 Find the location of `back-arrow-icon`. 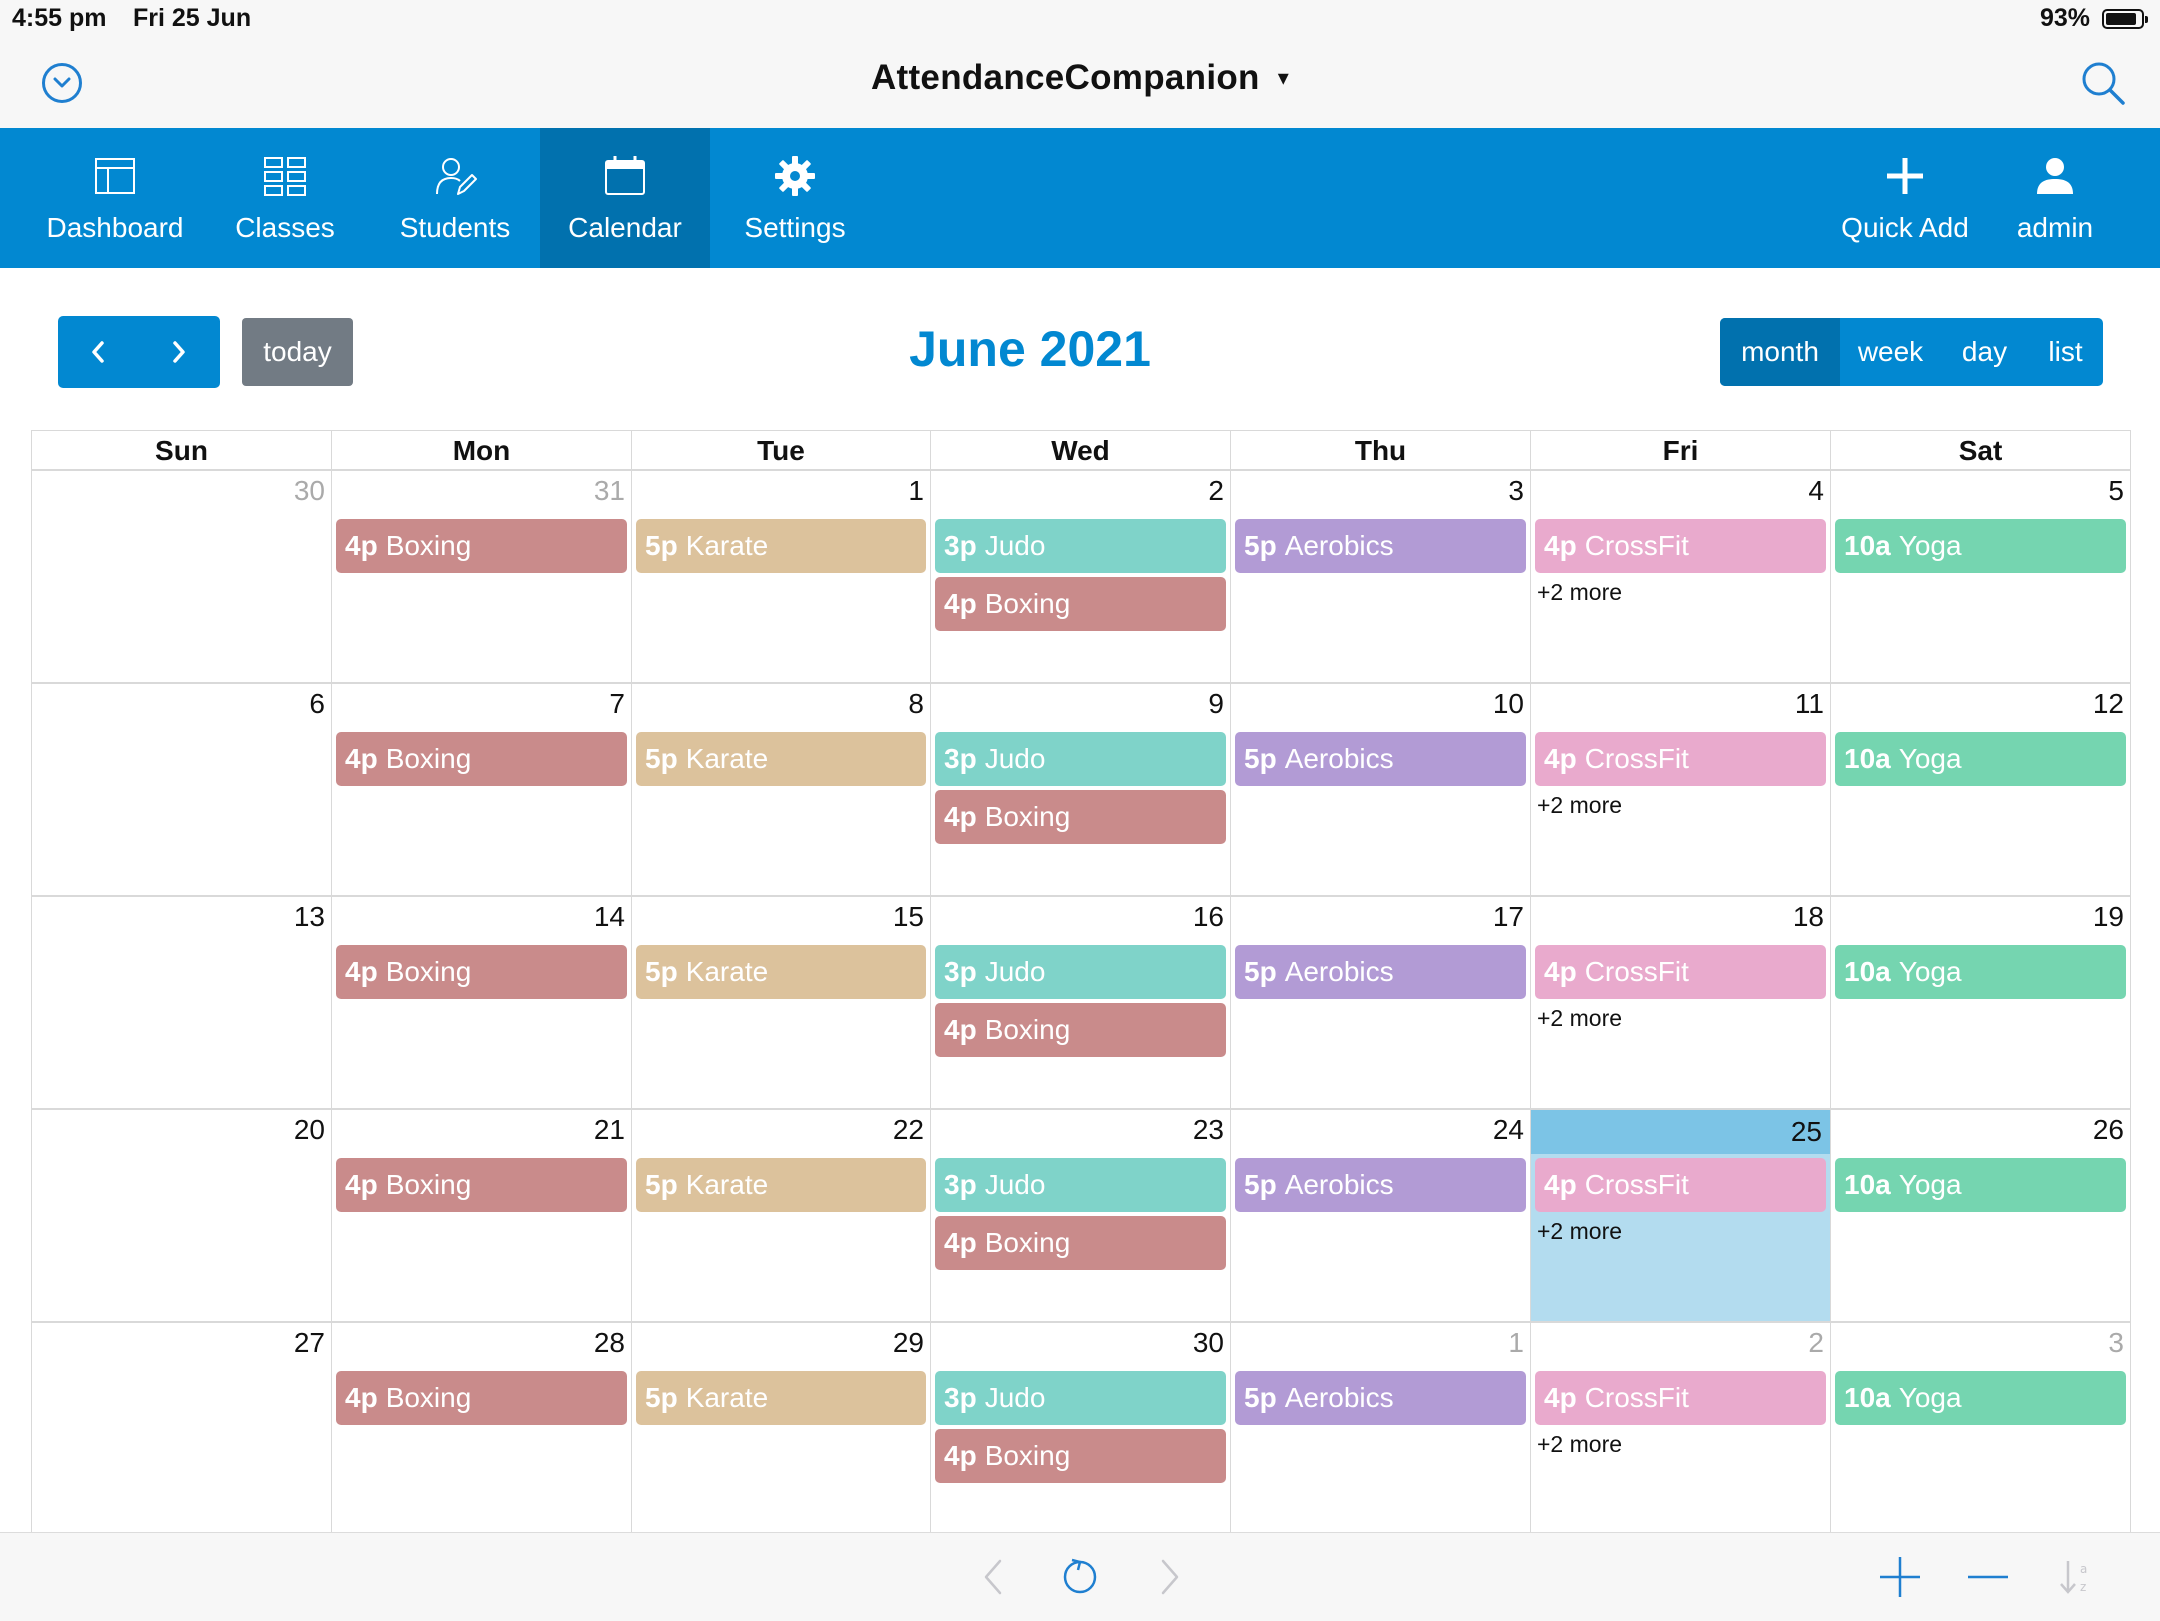

back-arrow-icon is located at coordinates (993, 1577).